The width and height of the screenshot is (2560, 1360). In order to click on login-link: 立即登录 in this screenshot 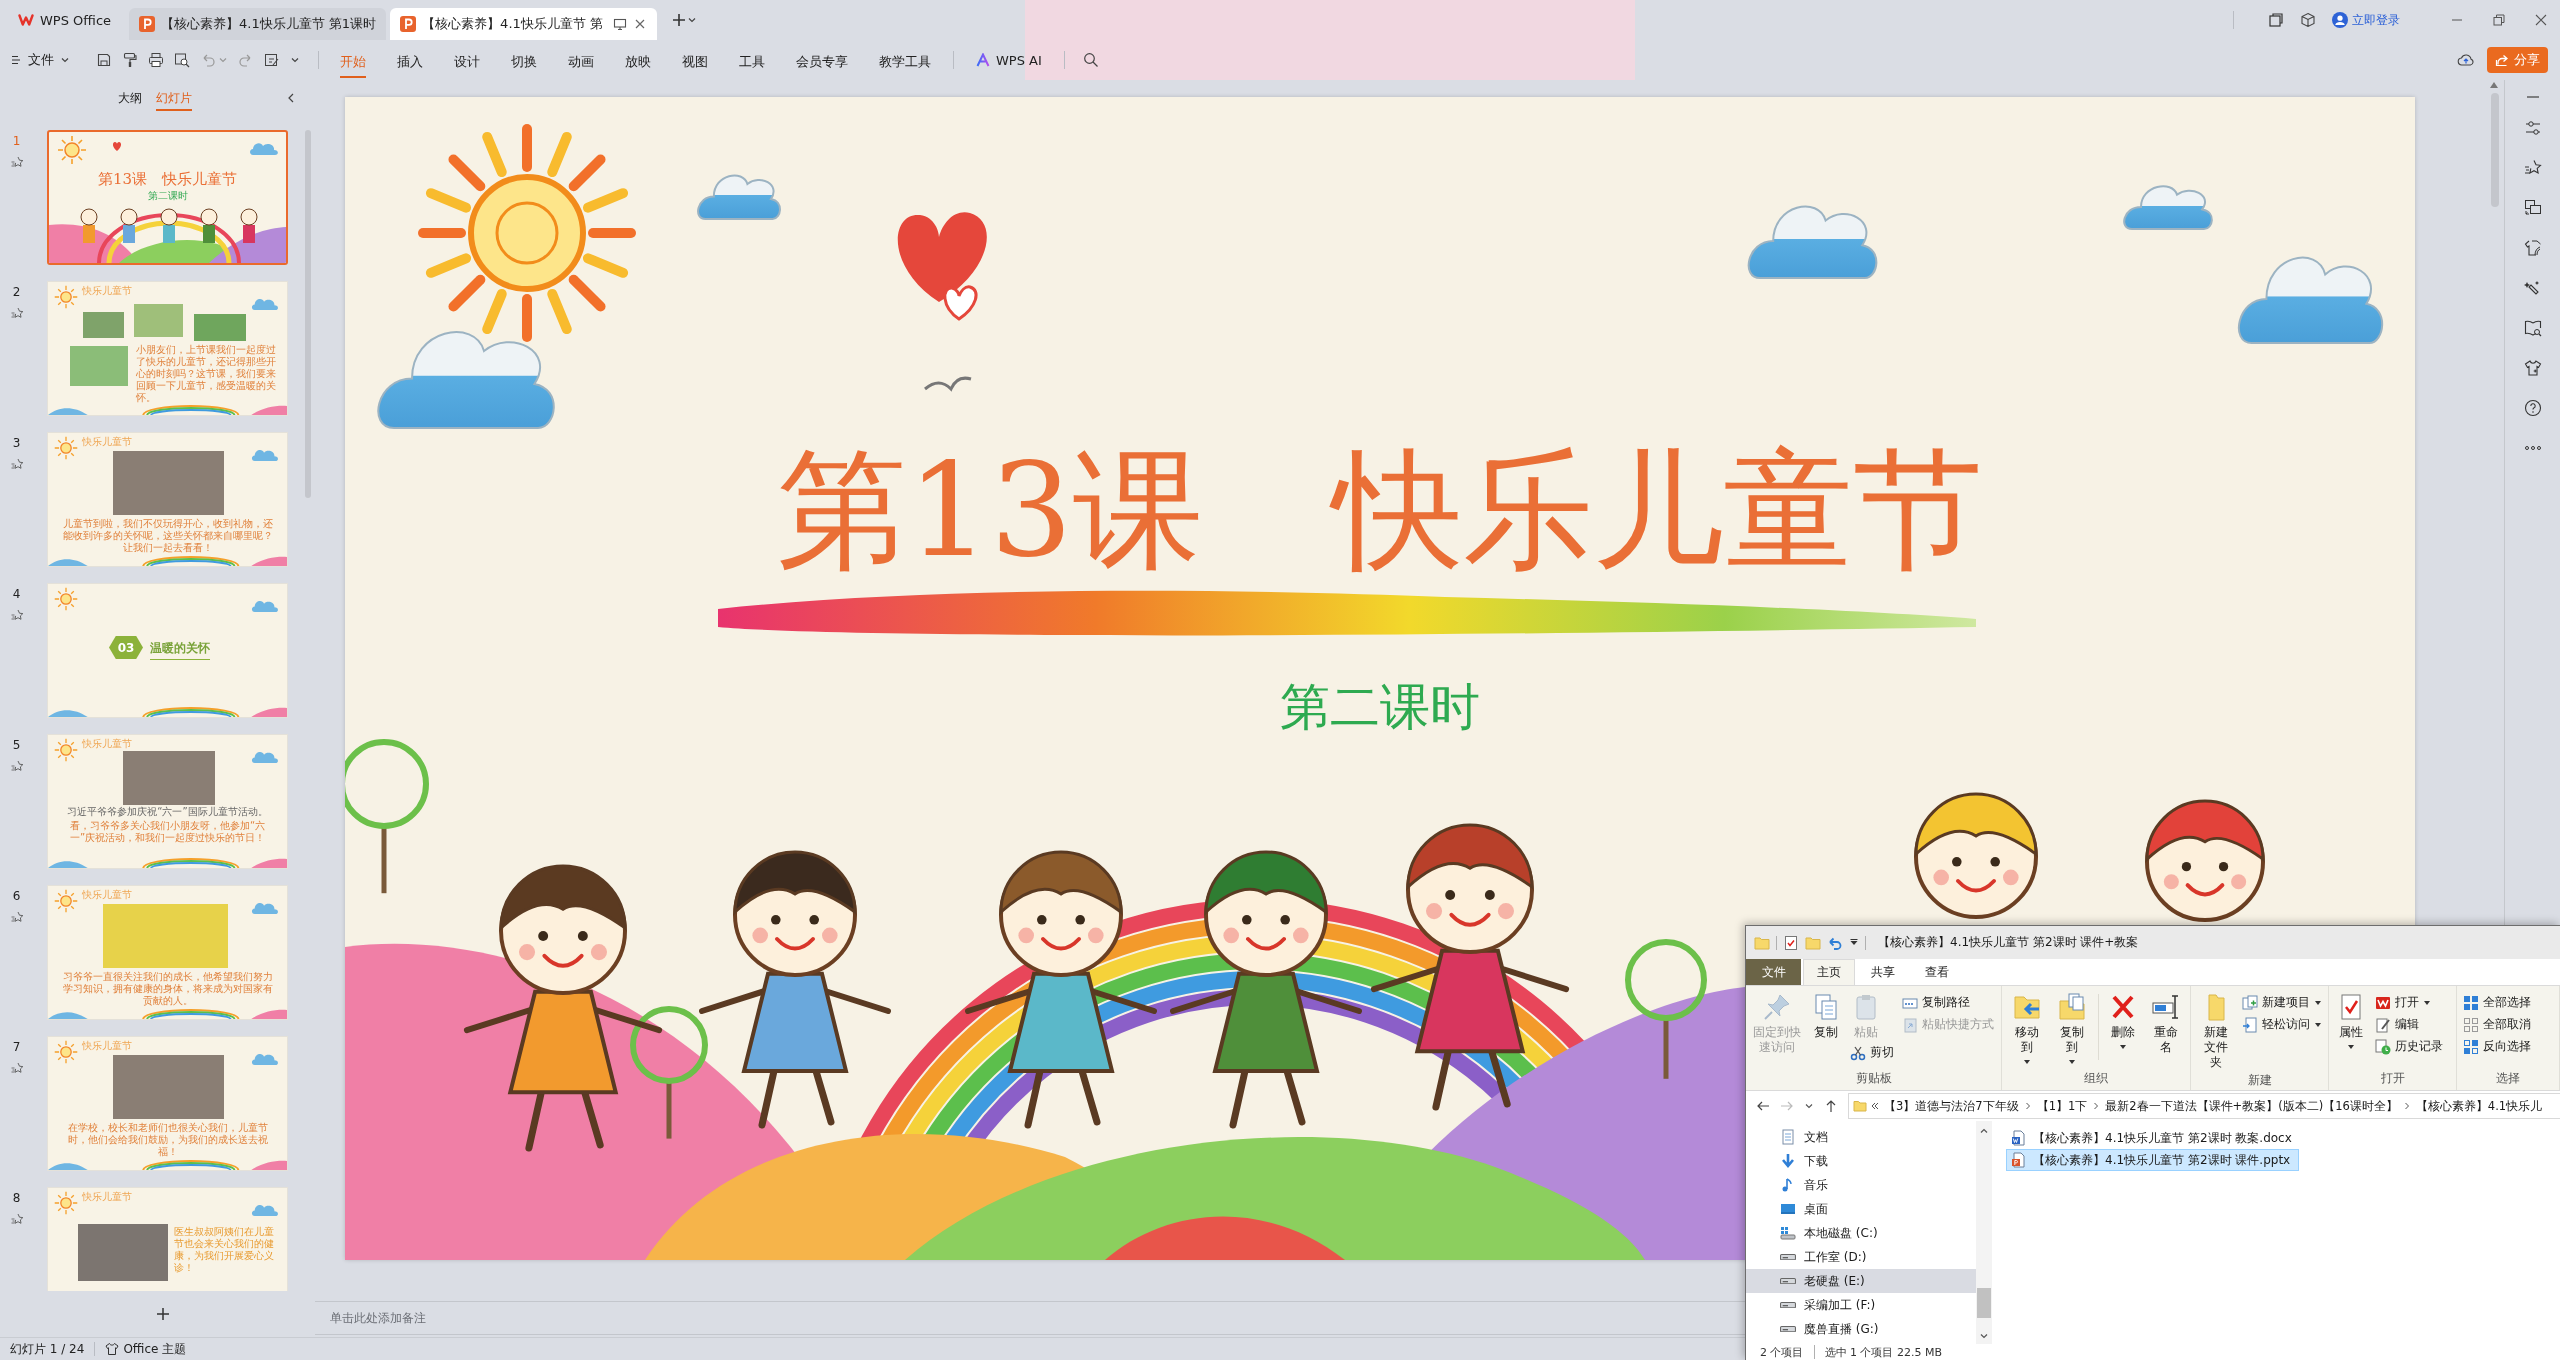, I will do `click(2366, 20)`.